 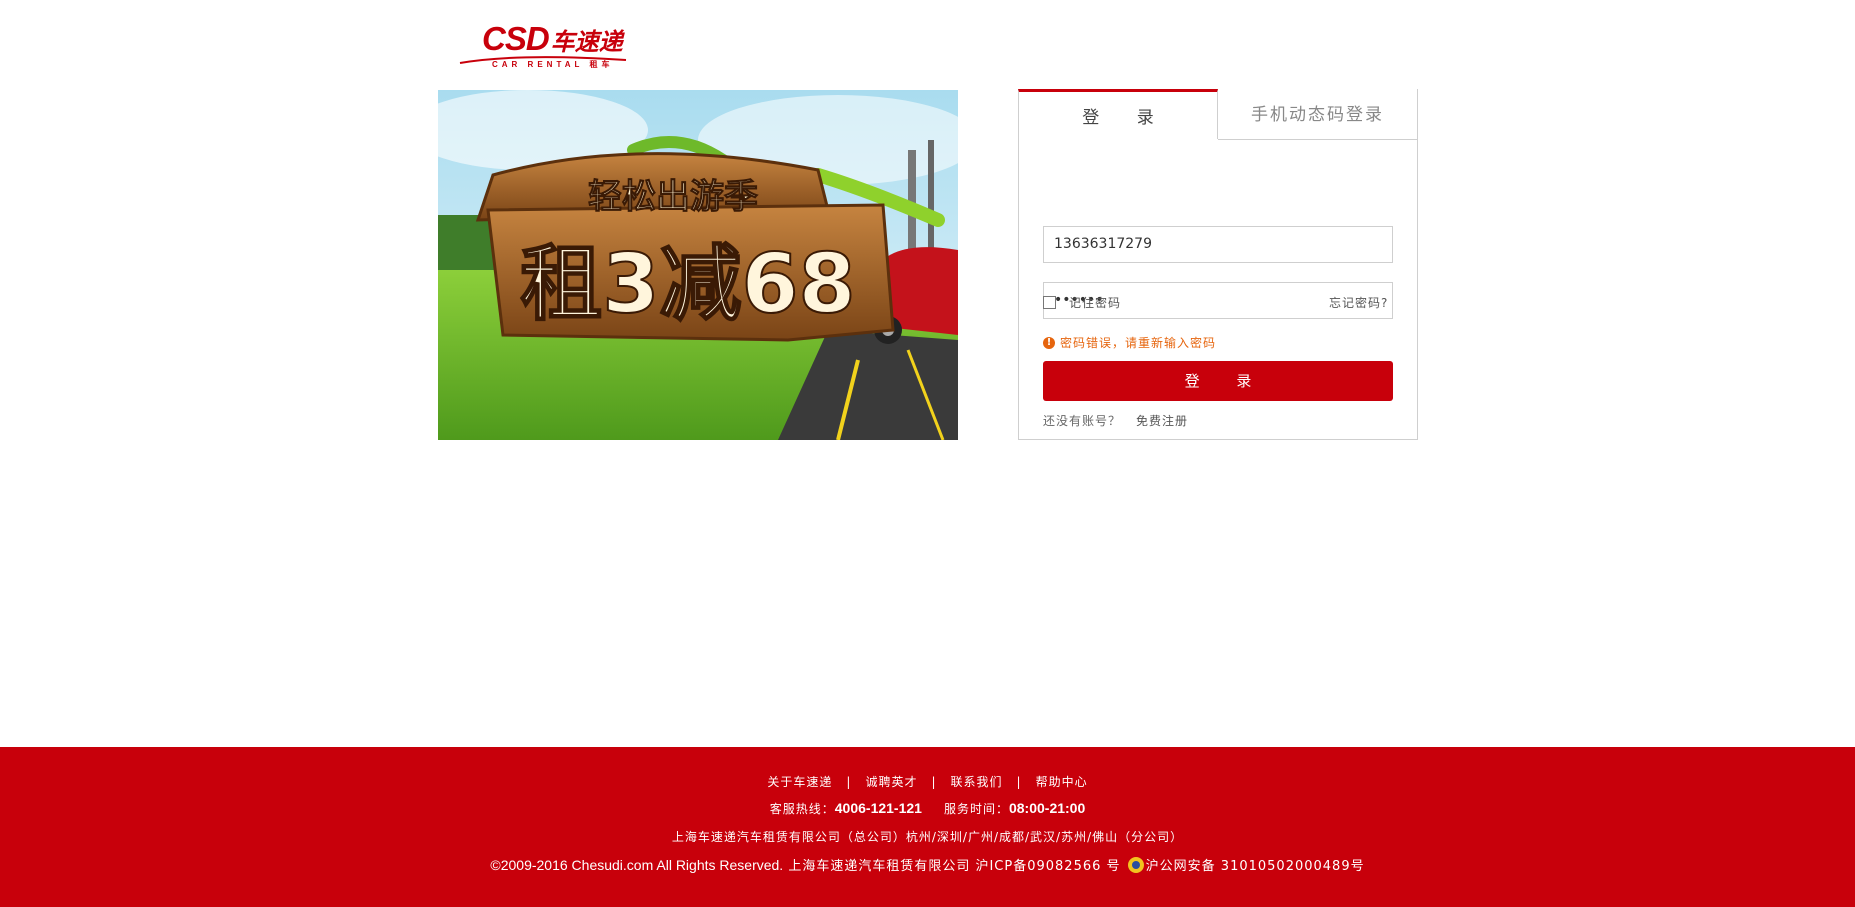 What do you see at coordinates (552, 38) in the screenshot?
I see `logo-mark: CSD车速递` at bounding box center [552, 38].